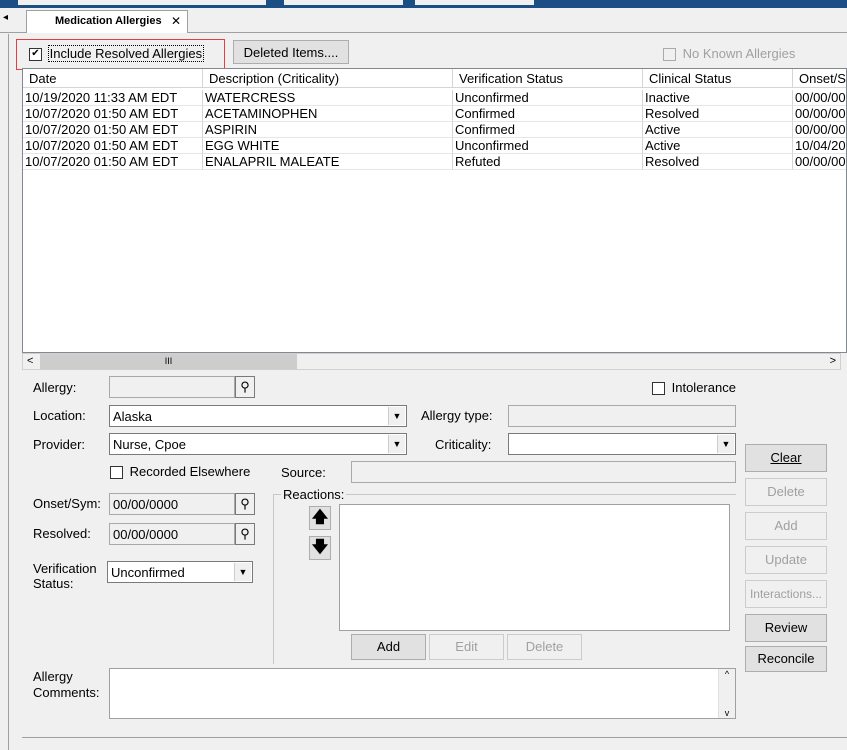  I want to click on cell-description: EGG WHITE, so click(328, 146).